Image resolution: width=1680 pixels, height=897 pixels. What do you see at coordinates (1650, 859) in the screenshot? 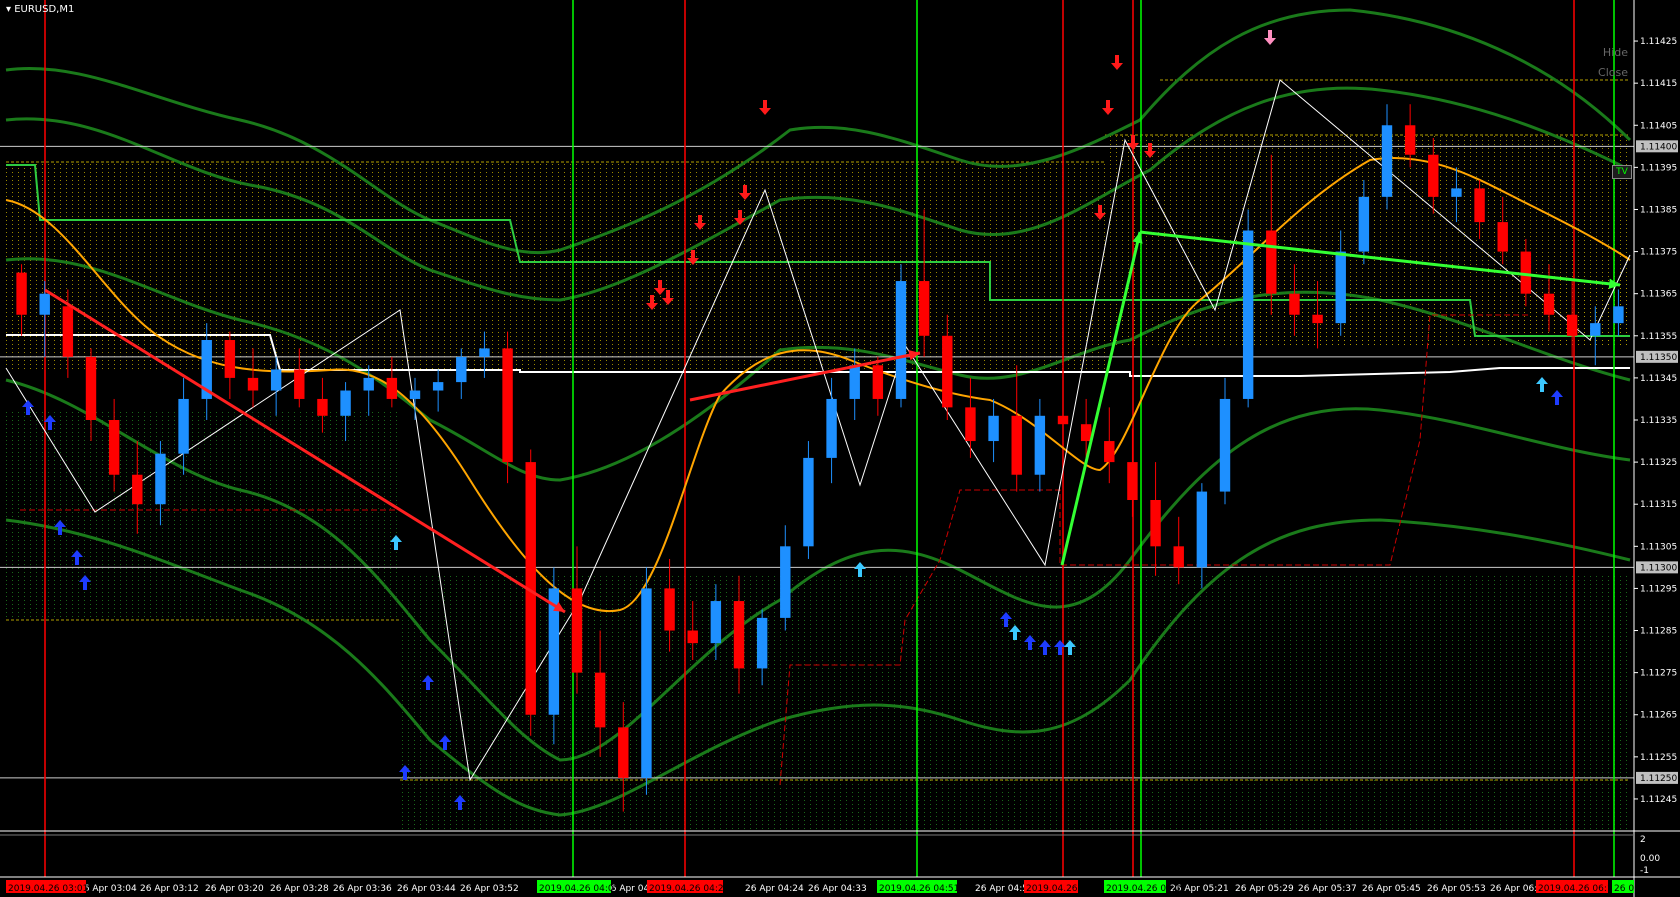
I see `indicator-tick-label: 0.00` at bounding box center [1650, 859].